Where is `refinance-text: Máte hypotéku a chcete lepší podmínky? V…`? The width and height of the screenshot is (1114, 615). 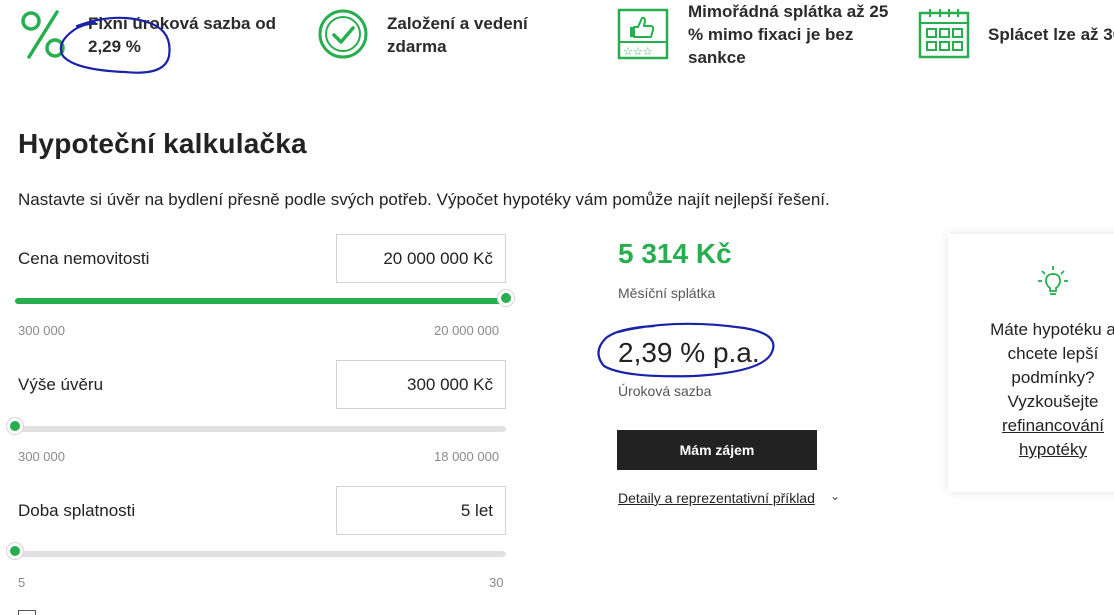
refinance-text: Máte hypotéku a chcete lepší podmínky? V… is located at coordinates (1046, 390).